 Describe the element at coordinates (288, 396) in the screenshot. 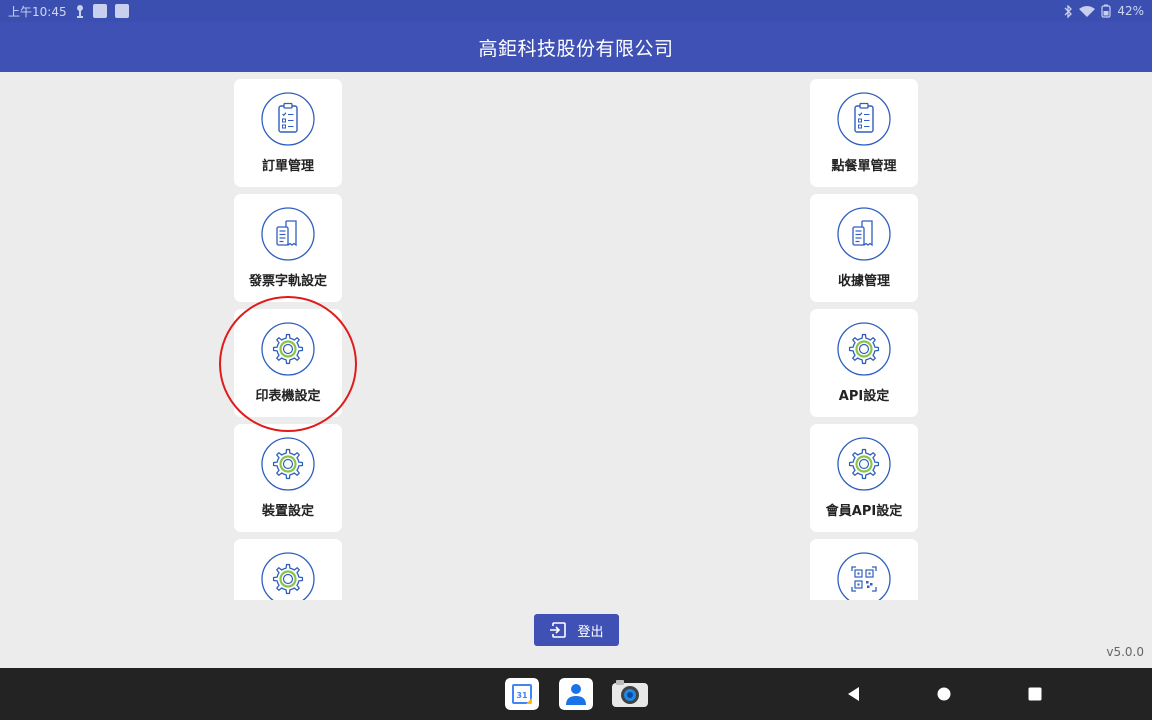

I see `menu-card-label: 印表機設定` at that location.